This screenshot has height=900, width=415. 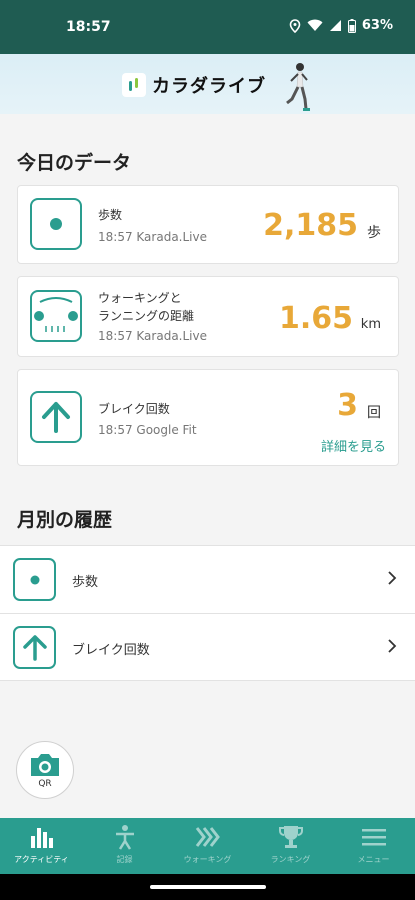 What do you see at coordinates (373, 859) in the screenshot?
I see `tab-label: メニュー` at bounding box center [373, 859].